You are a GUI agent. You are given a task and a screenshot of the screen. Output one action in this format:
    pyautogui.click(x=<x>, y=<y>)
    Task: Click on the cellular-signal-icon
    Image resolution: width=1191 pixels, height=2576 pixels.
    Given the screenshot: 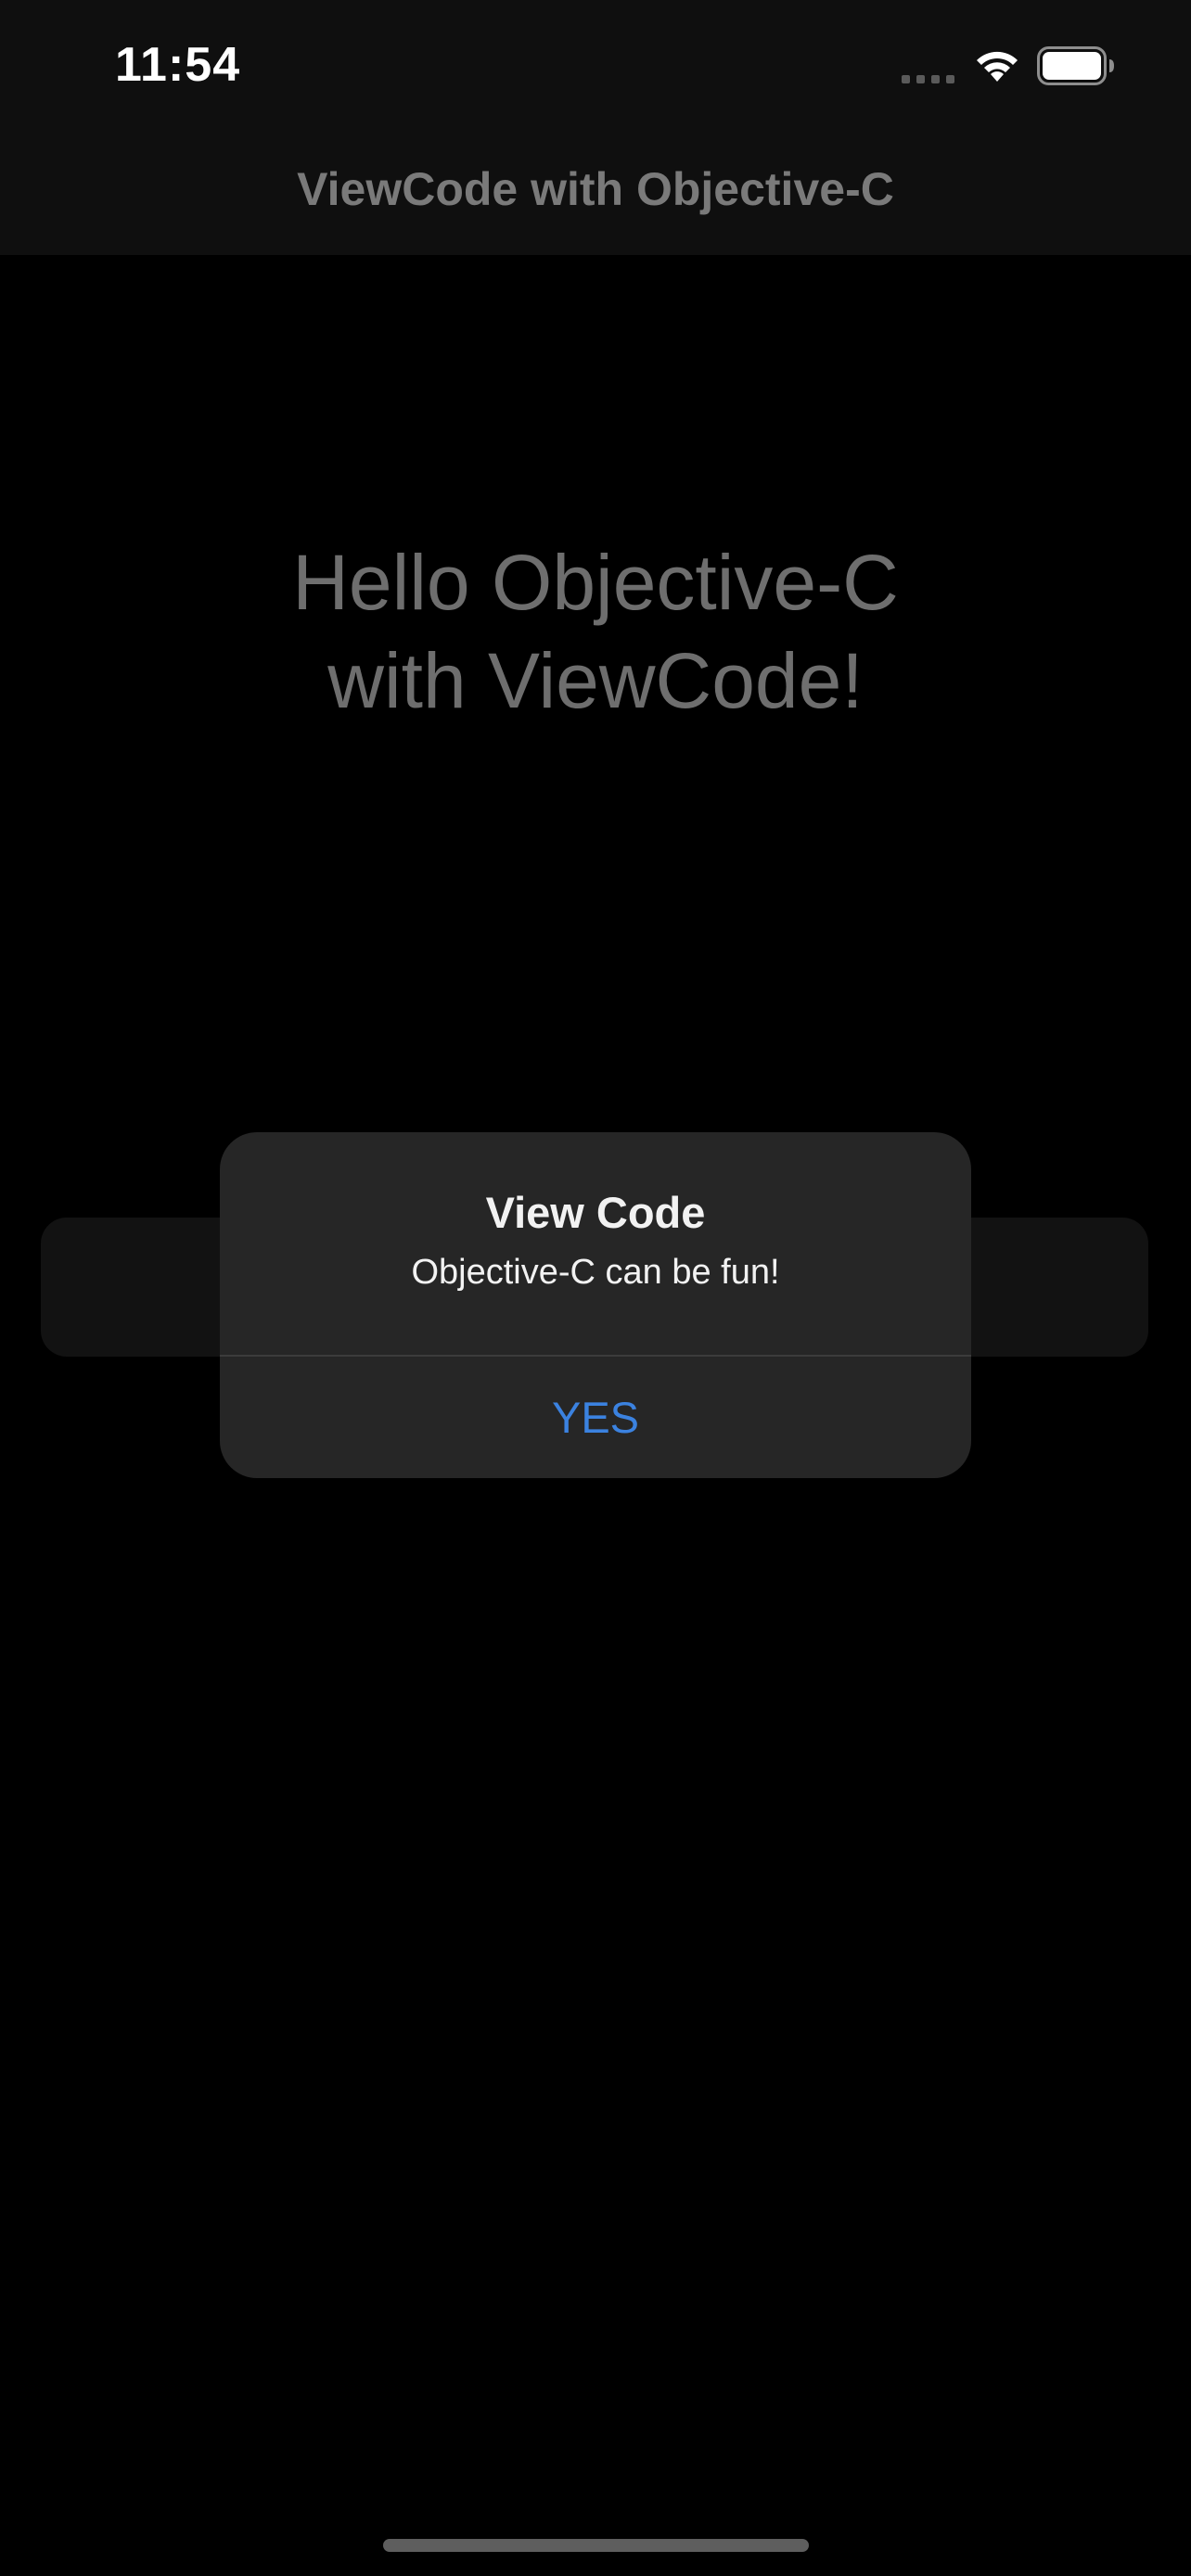 What is the action you would take?
    pyautogui.click(x=928, y=79)
    